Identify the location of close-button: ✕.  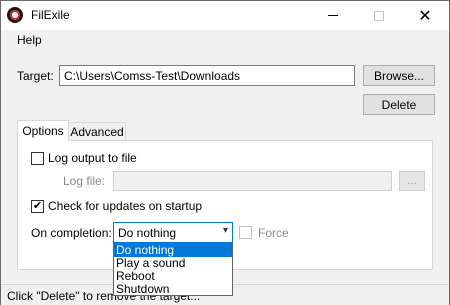
(425, 15).